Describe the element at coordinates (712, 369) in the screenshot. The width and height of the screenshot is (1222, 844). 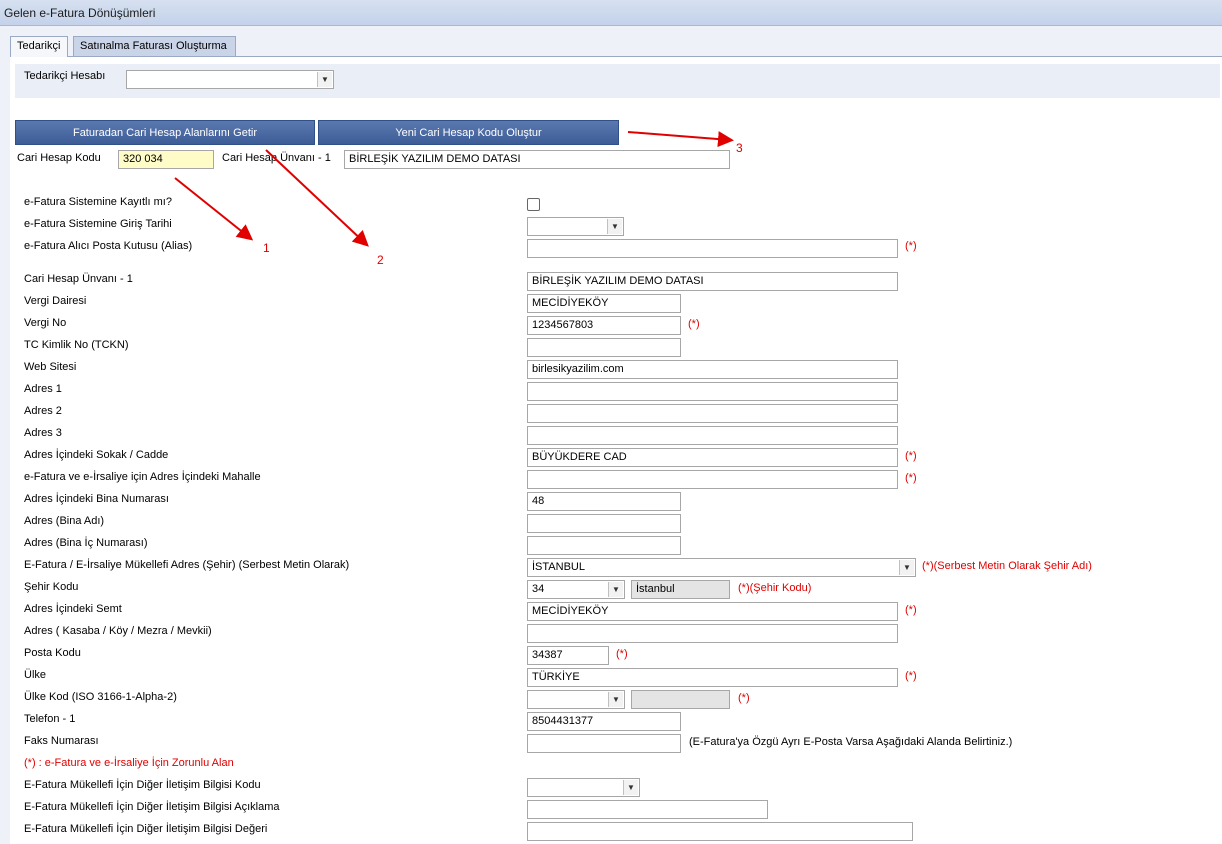
I see `web-input: birlesikyazilim.com` at that location.